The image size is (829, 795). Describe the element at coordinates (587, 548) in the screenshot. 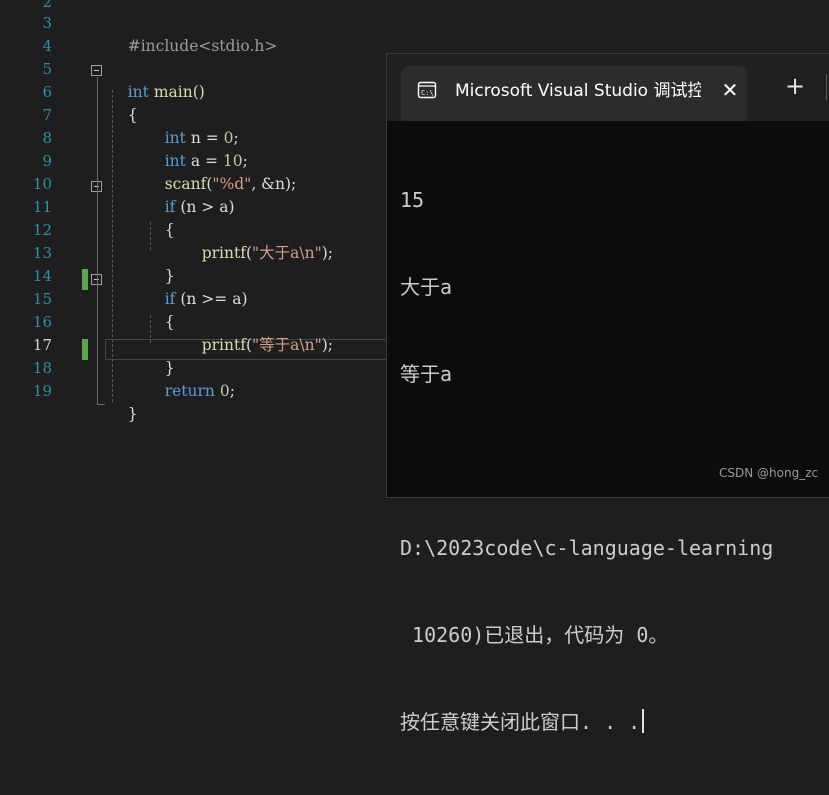

I see `console-line: D:\2023code\c-language-learning` at that location.